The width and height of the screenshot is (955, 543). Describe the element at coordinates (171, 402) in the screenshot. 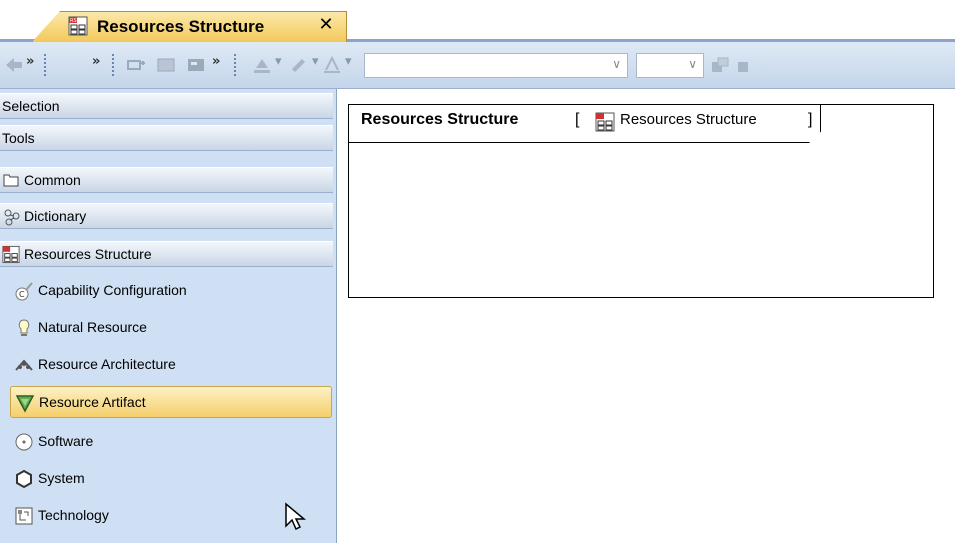

I see `palette-item-resource-artifact: Resource Artifact` at that location.